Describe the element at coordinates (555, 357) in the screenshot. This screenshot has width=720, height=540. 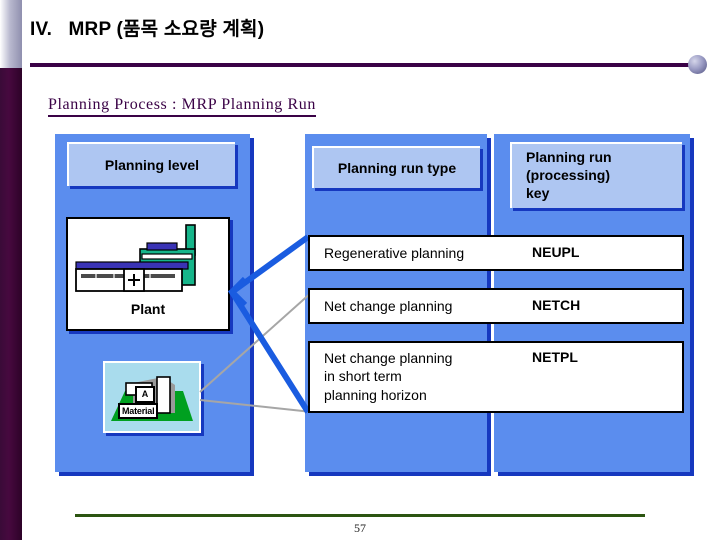
I see `row-planning-run-key: NETPL` at that location.